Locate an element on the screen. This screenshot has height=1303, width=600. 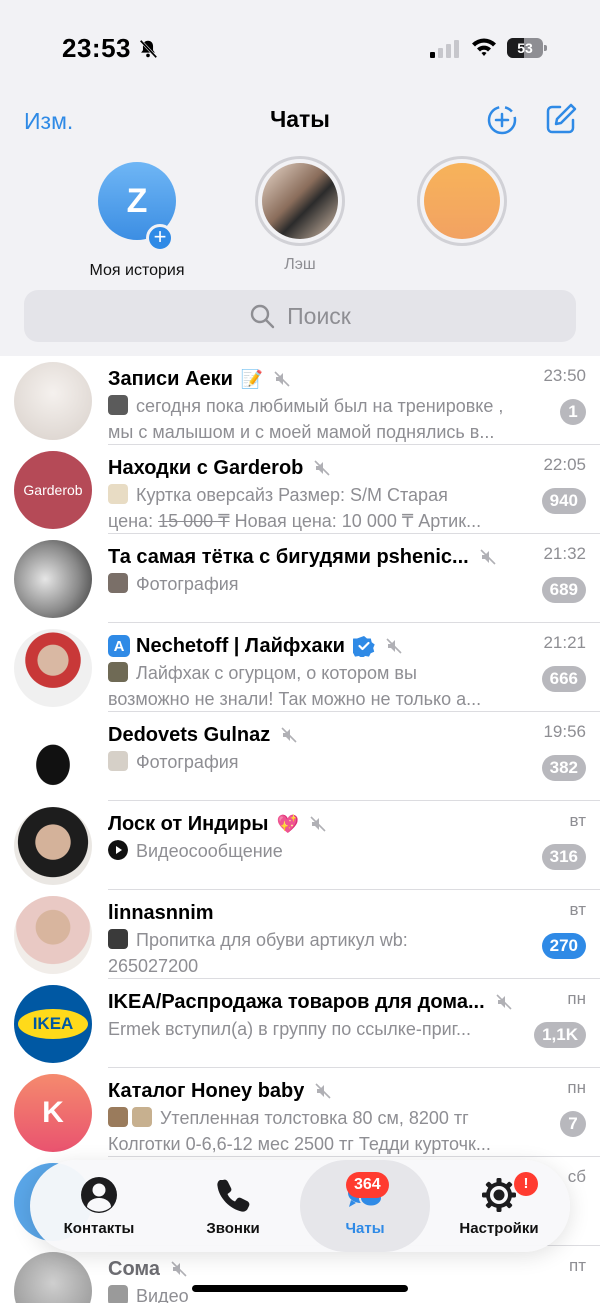
sparkling-heart-icon: 💖 is located at coordinates (287, 823).